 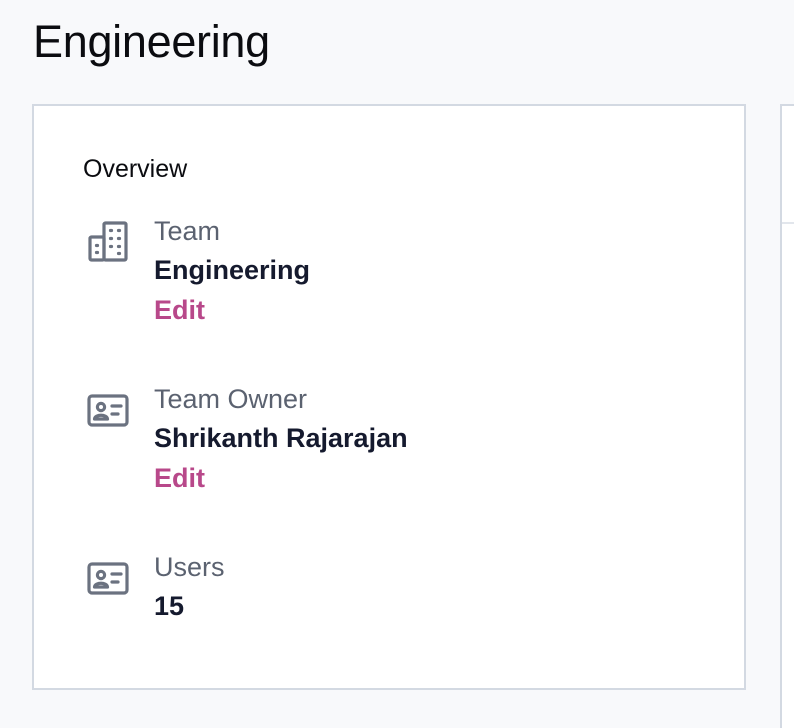 I want to click on side-panel-divider, so click(x=788, y=223).